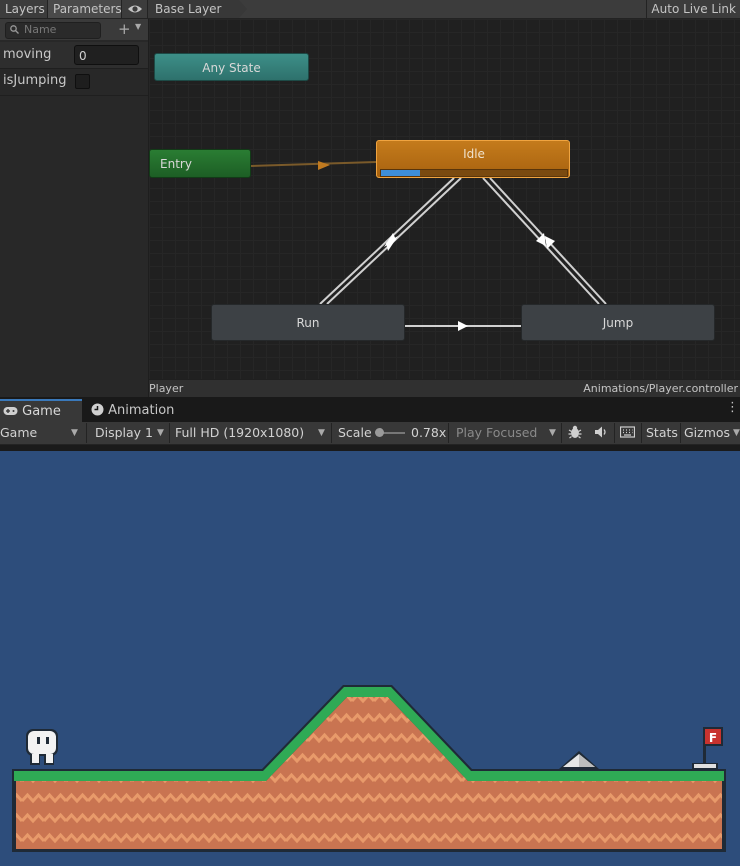 The height and width of the screenshot is (866, 740). I want to click on state-run: Run, so click(308, 322).